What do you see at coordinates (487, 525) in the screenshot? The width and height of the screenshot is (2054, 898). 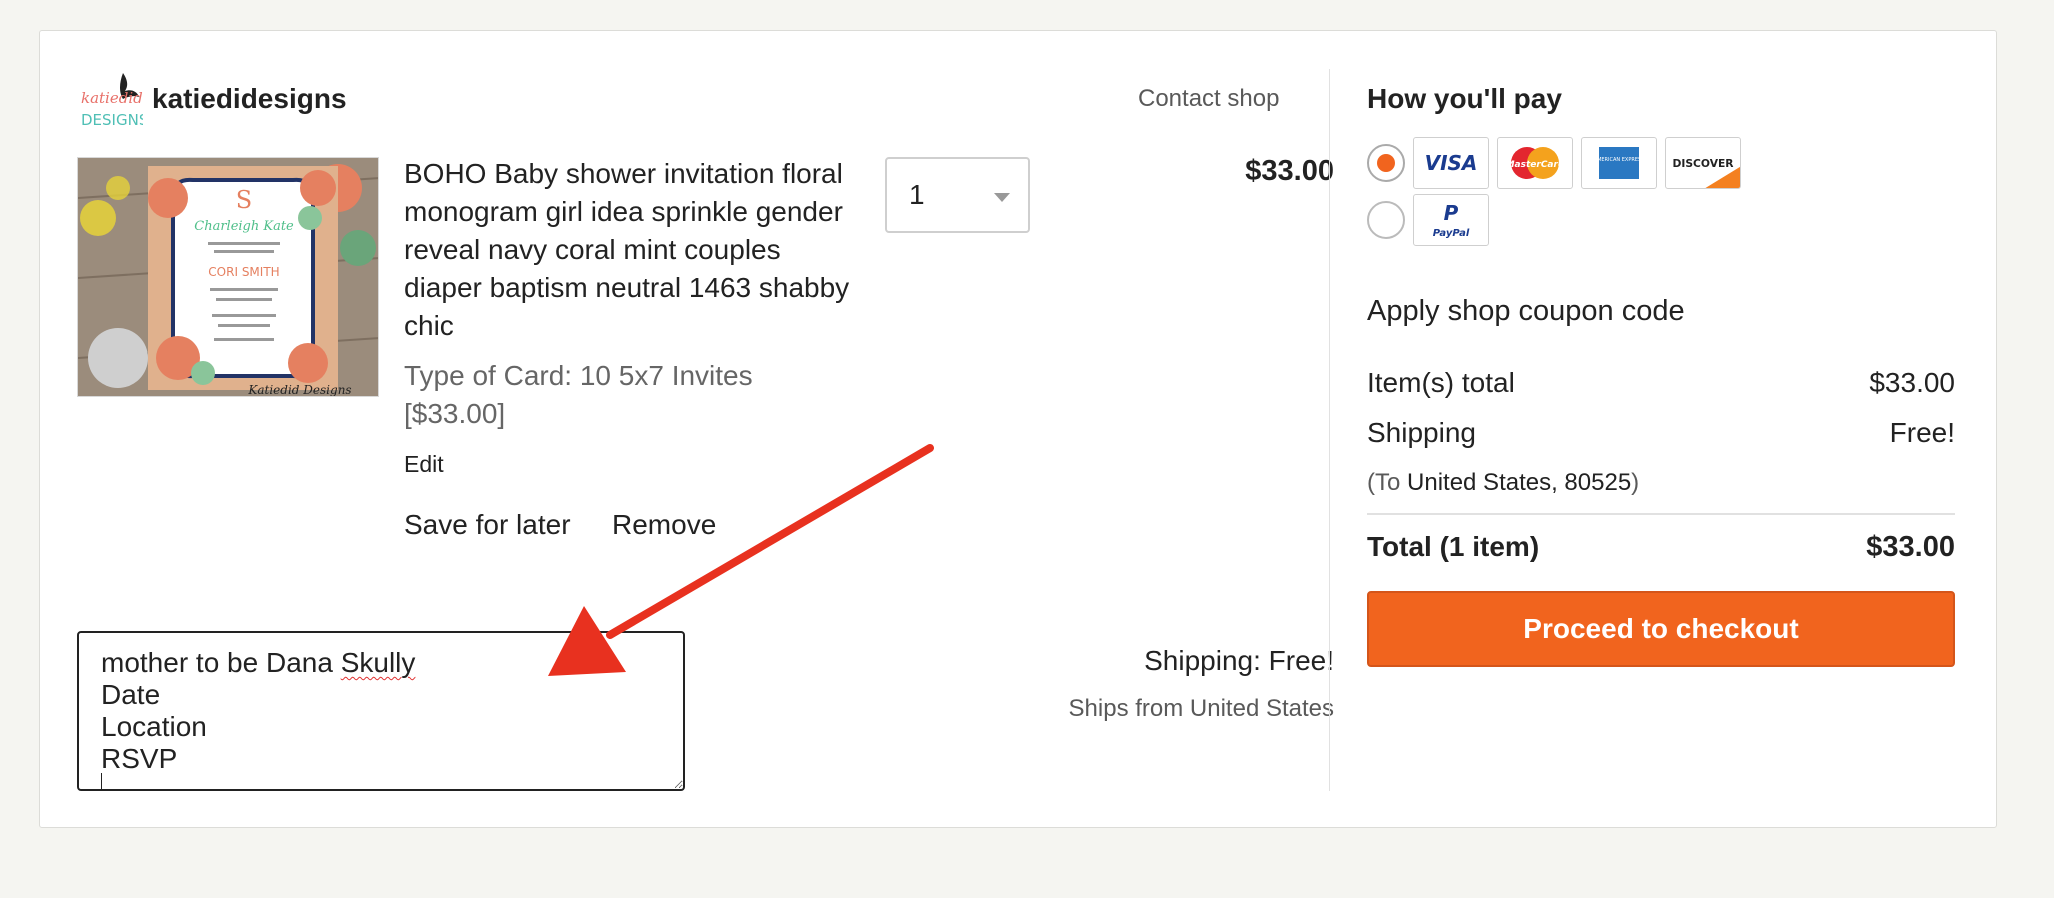 I see `save-for-later-link: Save for later` at bounding box center [487, 525].